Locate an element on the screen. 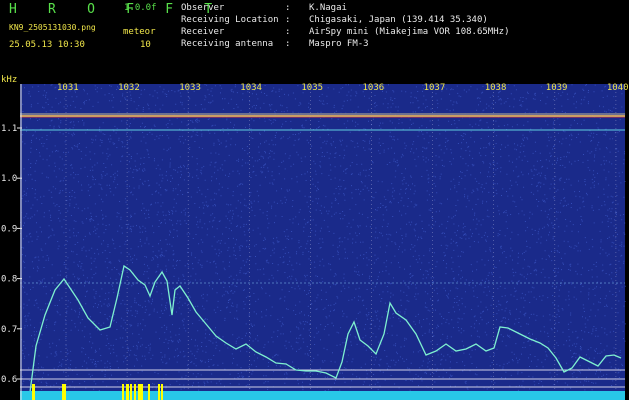 The width and height of the screenshot is (629, 400). location-value: Chigasaki, Japan (139.414 35.340) is located at coordinates (398, 20).